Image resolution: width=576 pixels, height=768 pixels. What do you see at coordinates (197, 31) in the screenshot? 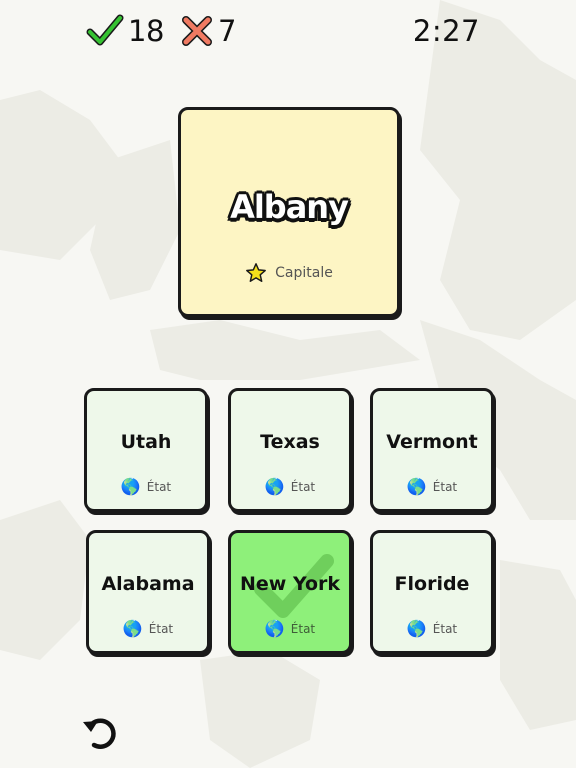
I see `cross-icon` at bounding box center [197, 31].